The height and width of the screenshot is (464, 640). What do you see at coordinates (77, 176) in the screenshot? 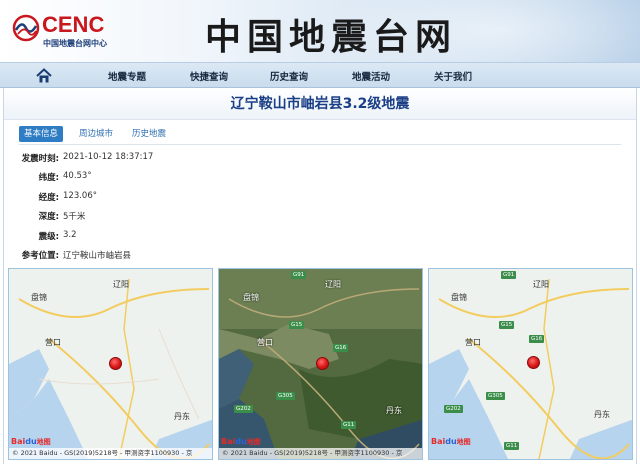
I see `info-value: 40.53°` at bounding box center [77, 176].